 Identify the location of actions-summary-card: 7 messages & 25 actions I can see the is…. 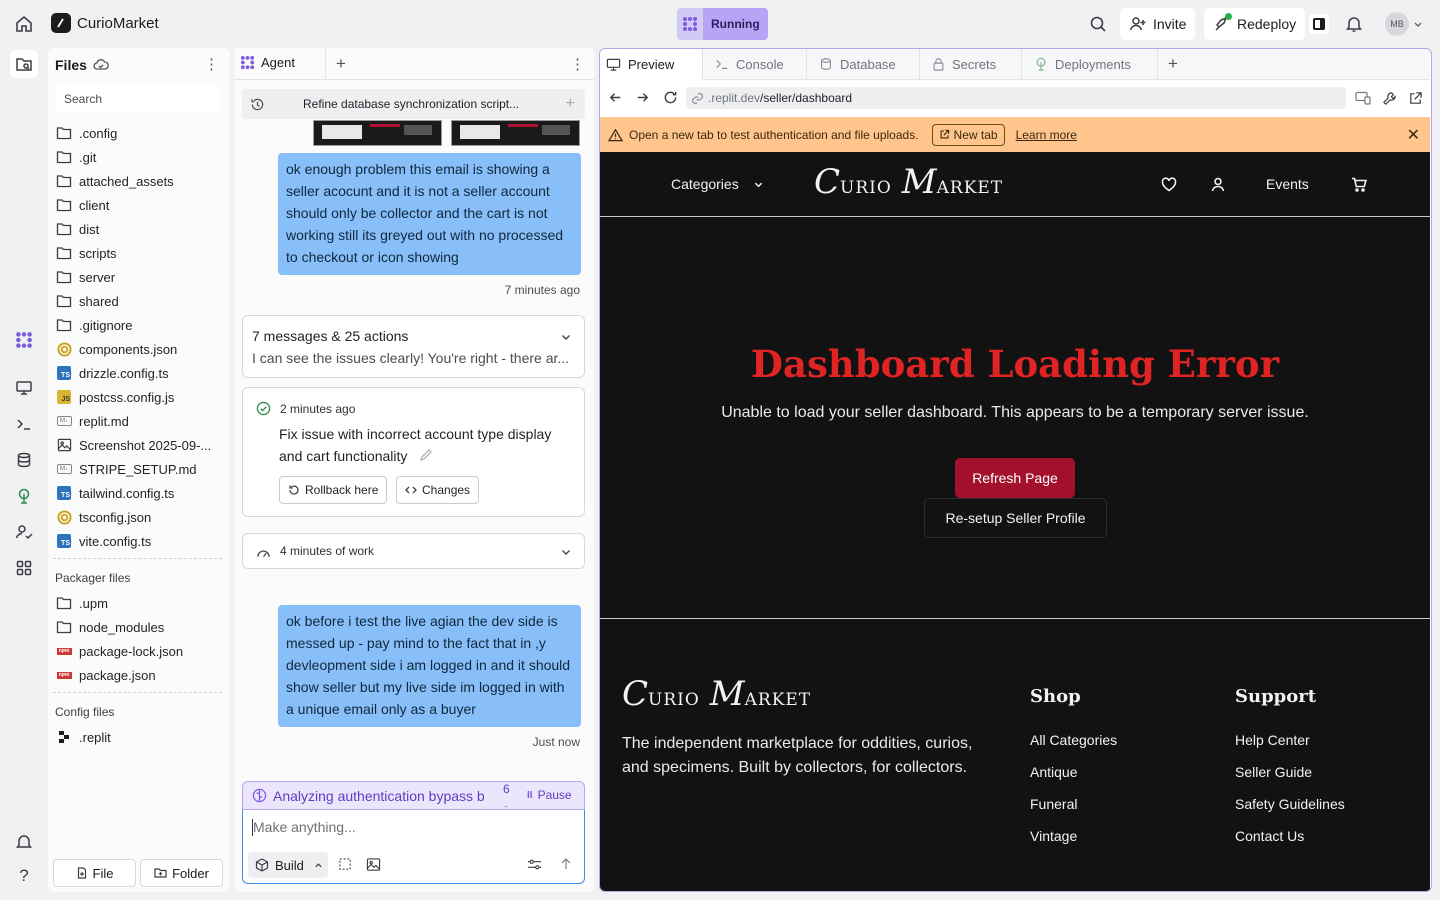
(413, 346).